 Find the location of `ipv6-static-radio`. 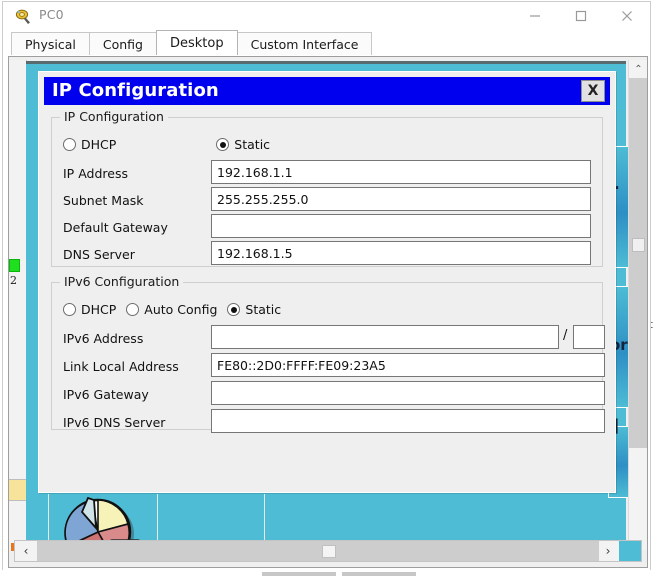

ipv6-static-radio is located at coordinates (234, 309).